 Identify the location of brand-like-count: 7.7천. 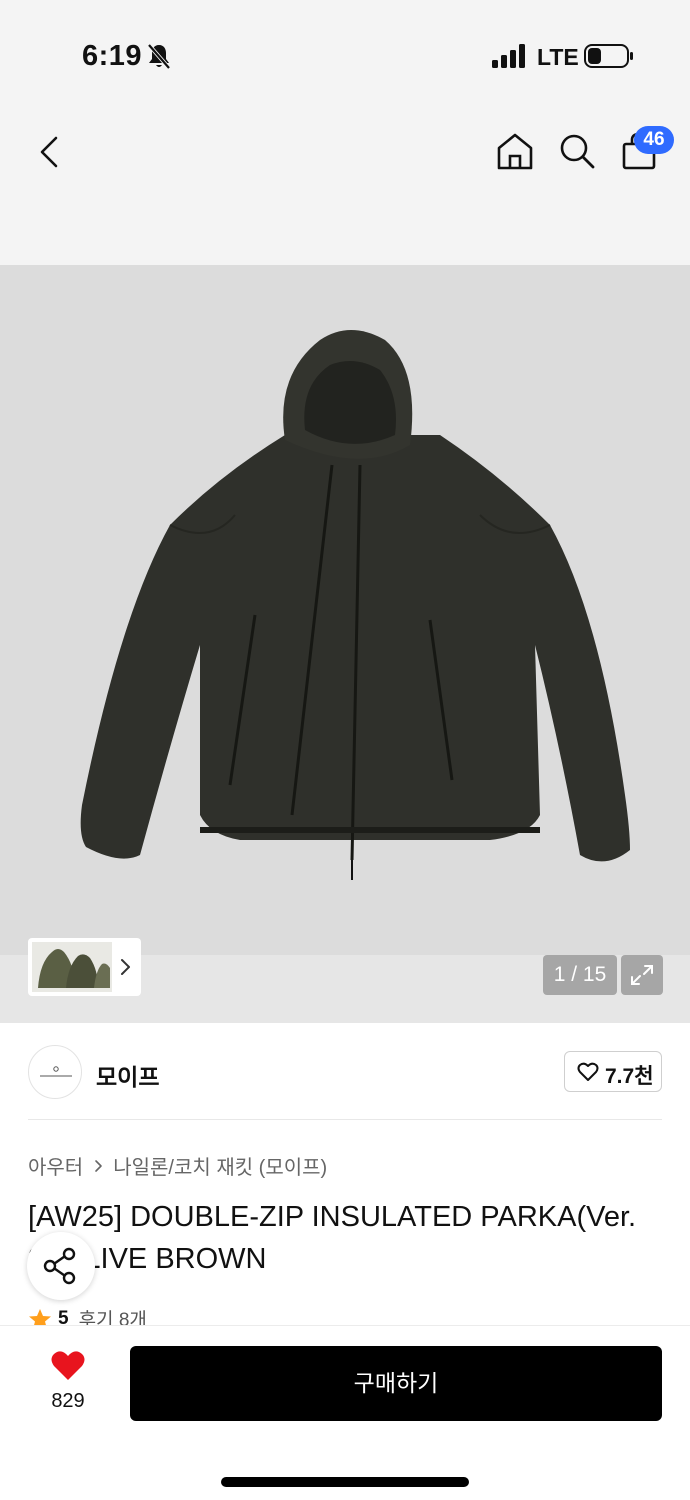
(629, 1076).